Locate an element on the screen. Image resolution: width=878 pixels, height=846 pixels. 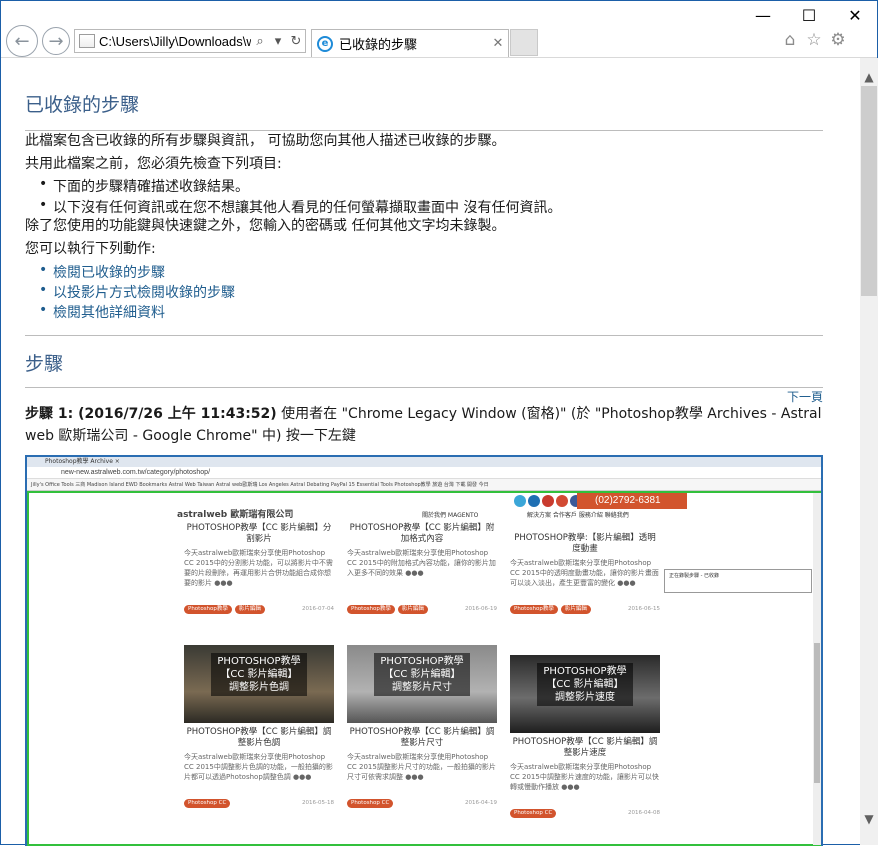
star-icon: ☆ is located at coordinates (814, 40).